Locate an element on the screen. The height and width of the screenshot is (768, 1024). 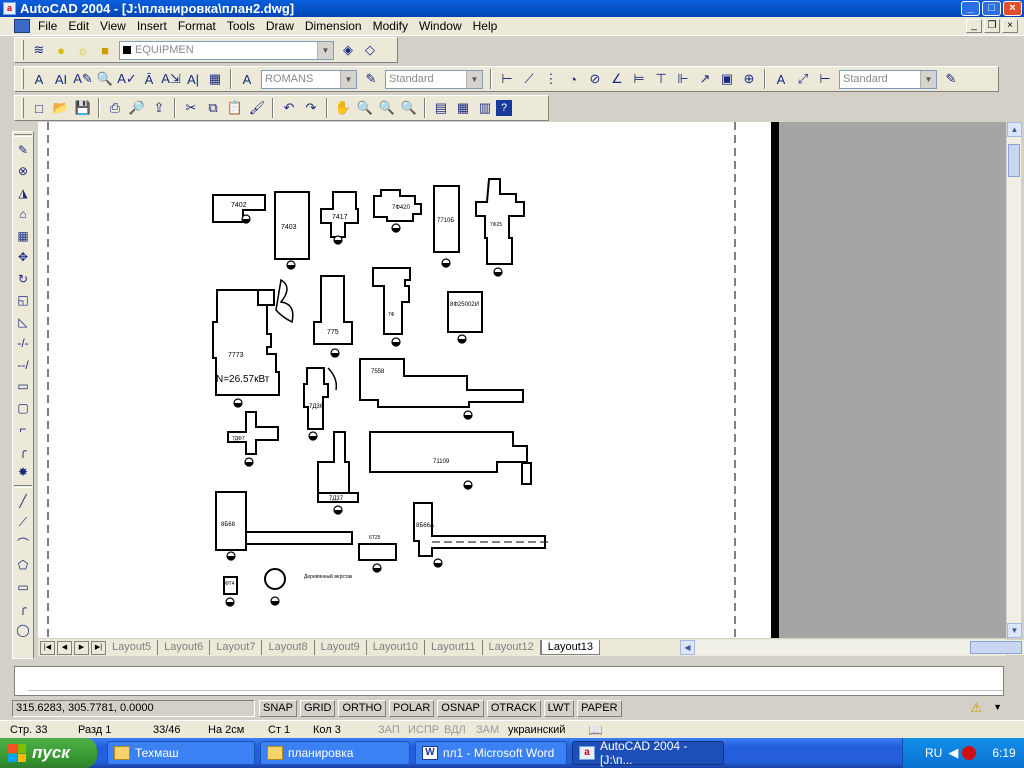
last-tab-button: ▶| is located at coordinates (98, 647).